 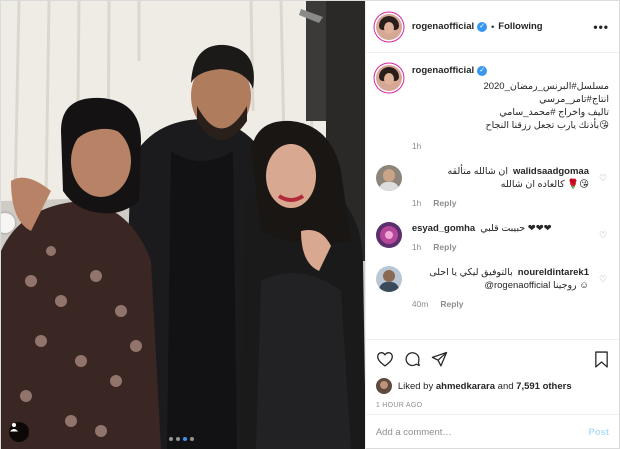 What do you see at coordinates (185, 439) in the screenshot?
I see `carousel-dot-active` at bounding box center [185, 439].